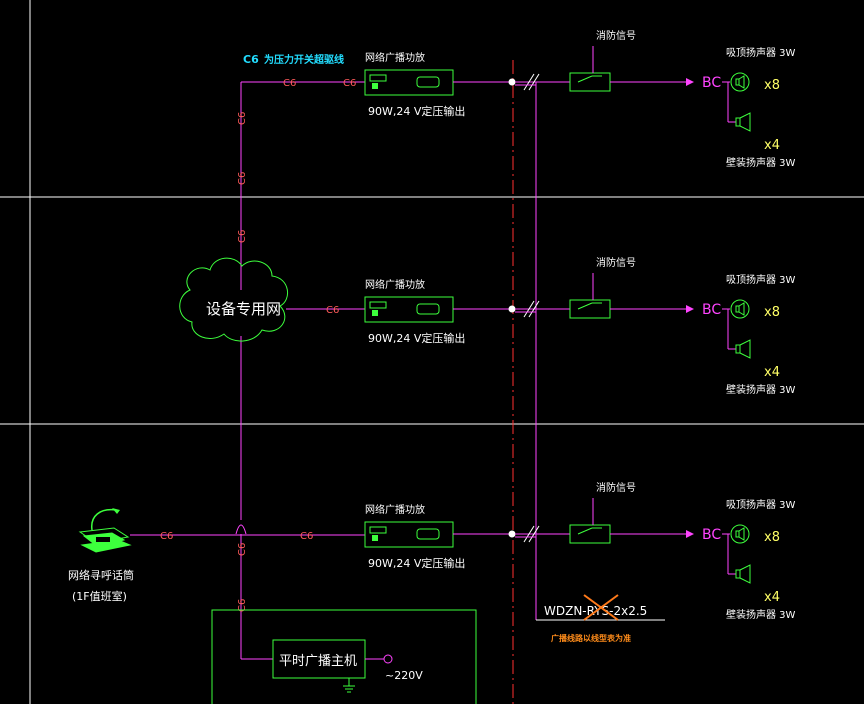  What do you see at coordinates (101, 555) in the screenshot?
I see `paging-microphone: 网络寻呼话筒 (1F值班室)` at bounding box center [101, 555].